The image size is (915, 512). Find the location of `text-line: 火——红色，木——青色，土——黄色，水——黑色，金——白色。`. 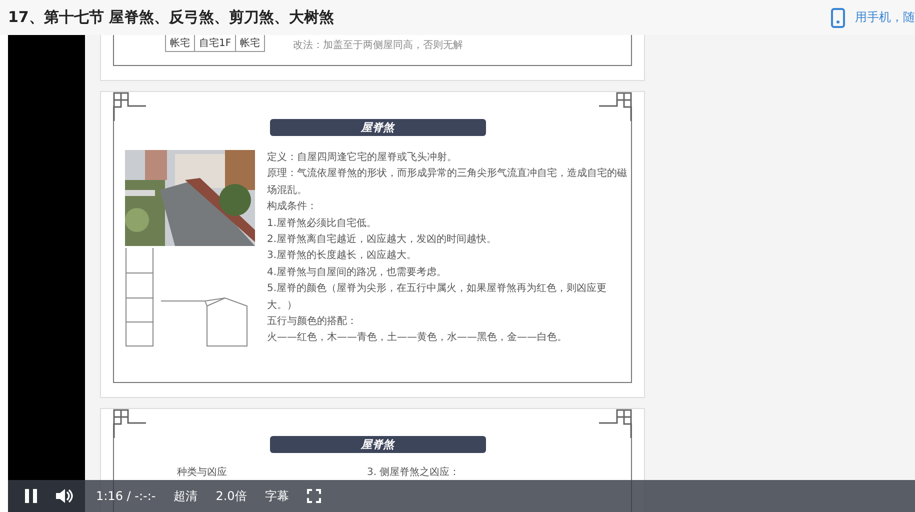

text-line: 火——红色，木——青色，土——黄色，水——黑色，金——白色。 is located at coordinates (417, 338).